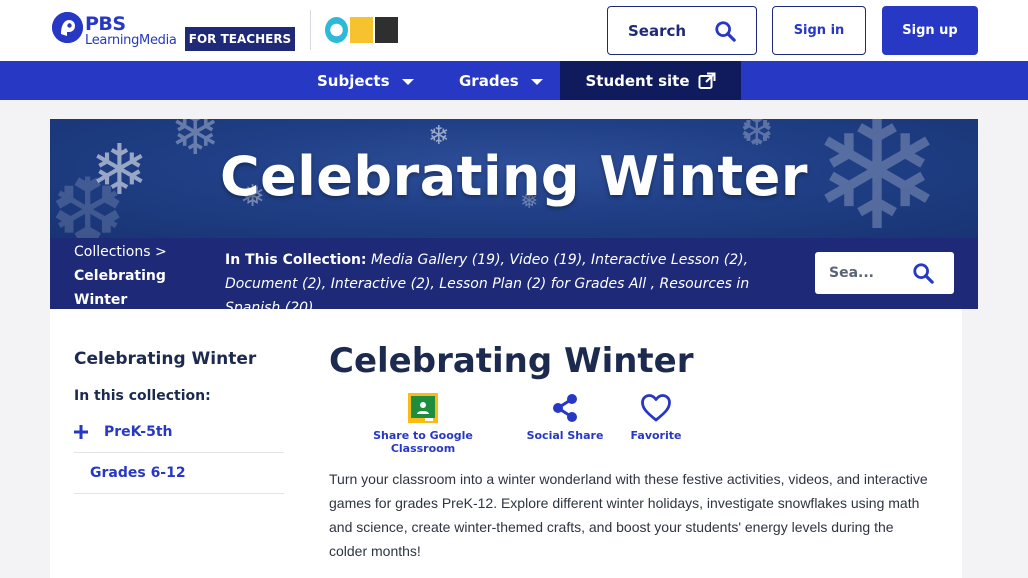 Image resolution: width=1028 pixels, height=578 pixels. I want to click on in-this-collection-label: In This Collection:, so click(296, 260).